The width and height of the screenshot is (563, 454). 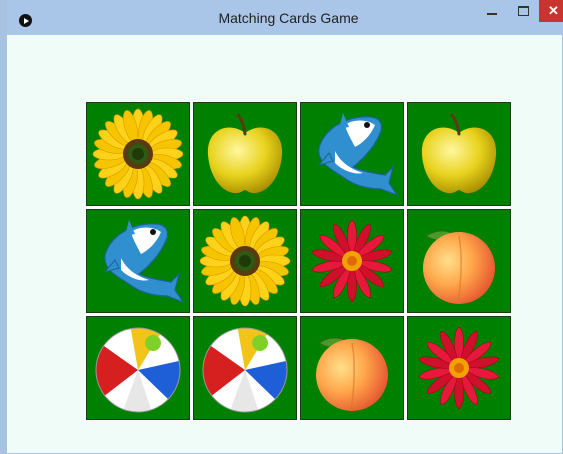 What do you see at coordinates (551, 11) in the screenshot?
I see `close-button: ✕` at bounding box center [551, 11].